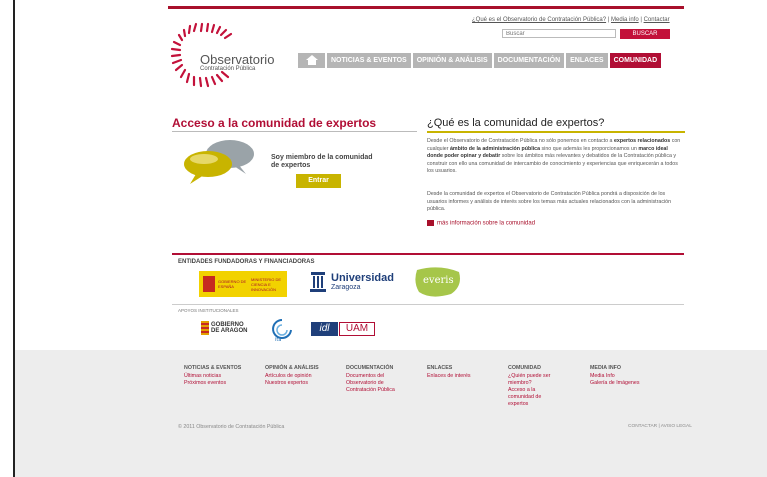 The width and height of the screenshot is (767, 477). Describe the element at coordinates (452, 60) in the screenshot. I see `nav-opinion-analisis: OPINIÓN & ANÁLISIS` at that location.